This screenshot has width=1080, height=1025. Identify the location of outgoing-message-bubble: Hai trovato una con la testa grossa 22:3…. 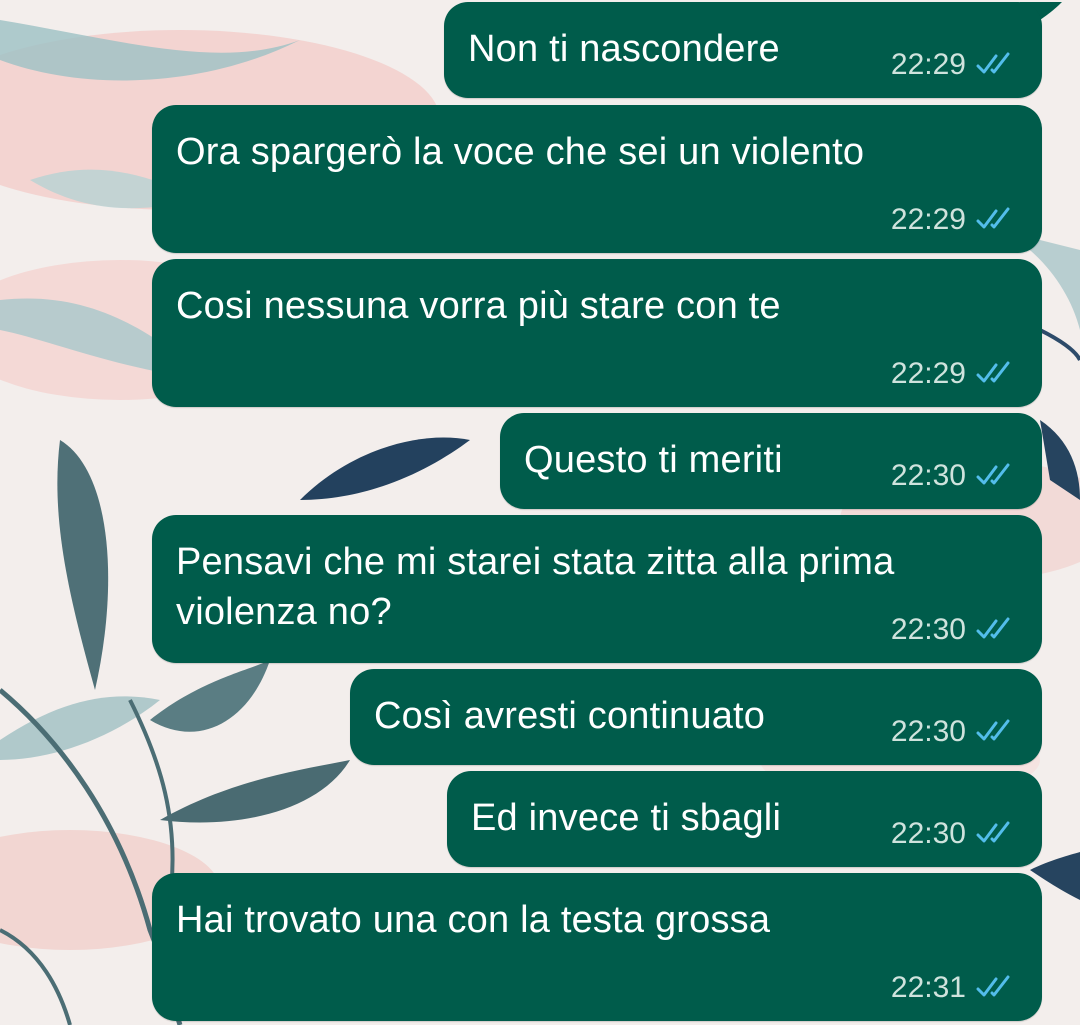
(597, 947).